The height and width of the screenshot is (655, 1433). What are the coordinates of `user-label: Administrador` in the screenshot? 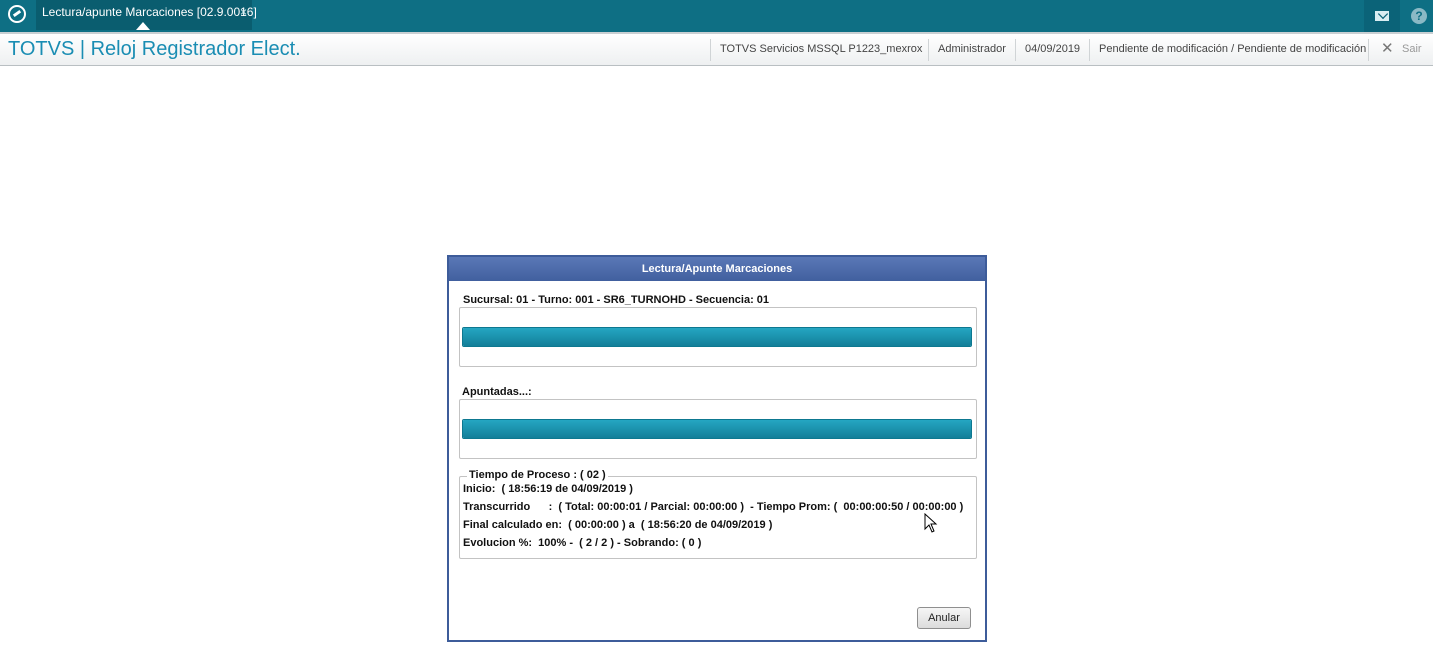 It's located at (972, 49).